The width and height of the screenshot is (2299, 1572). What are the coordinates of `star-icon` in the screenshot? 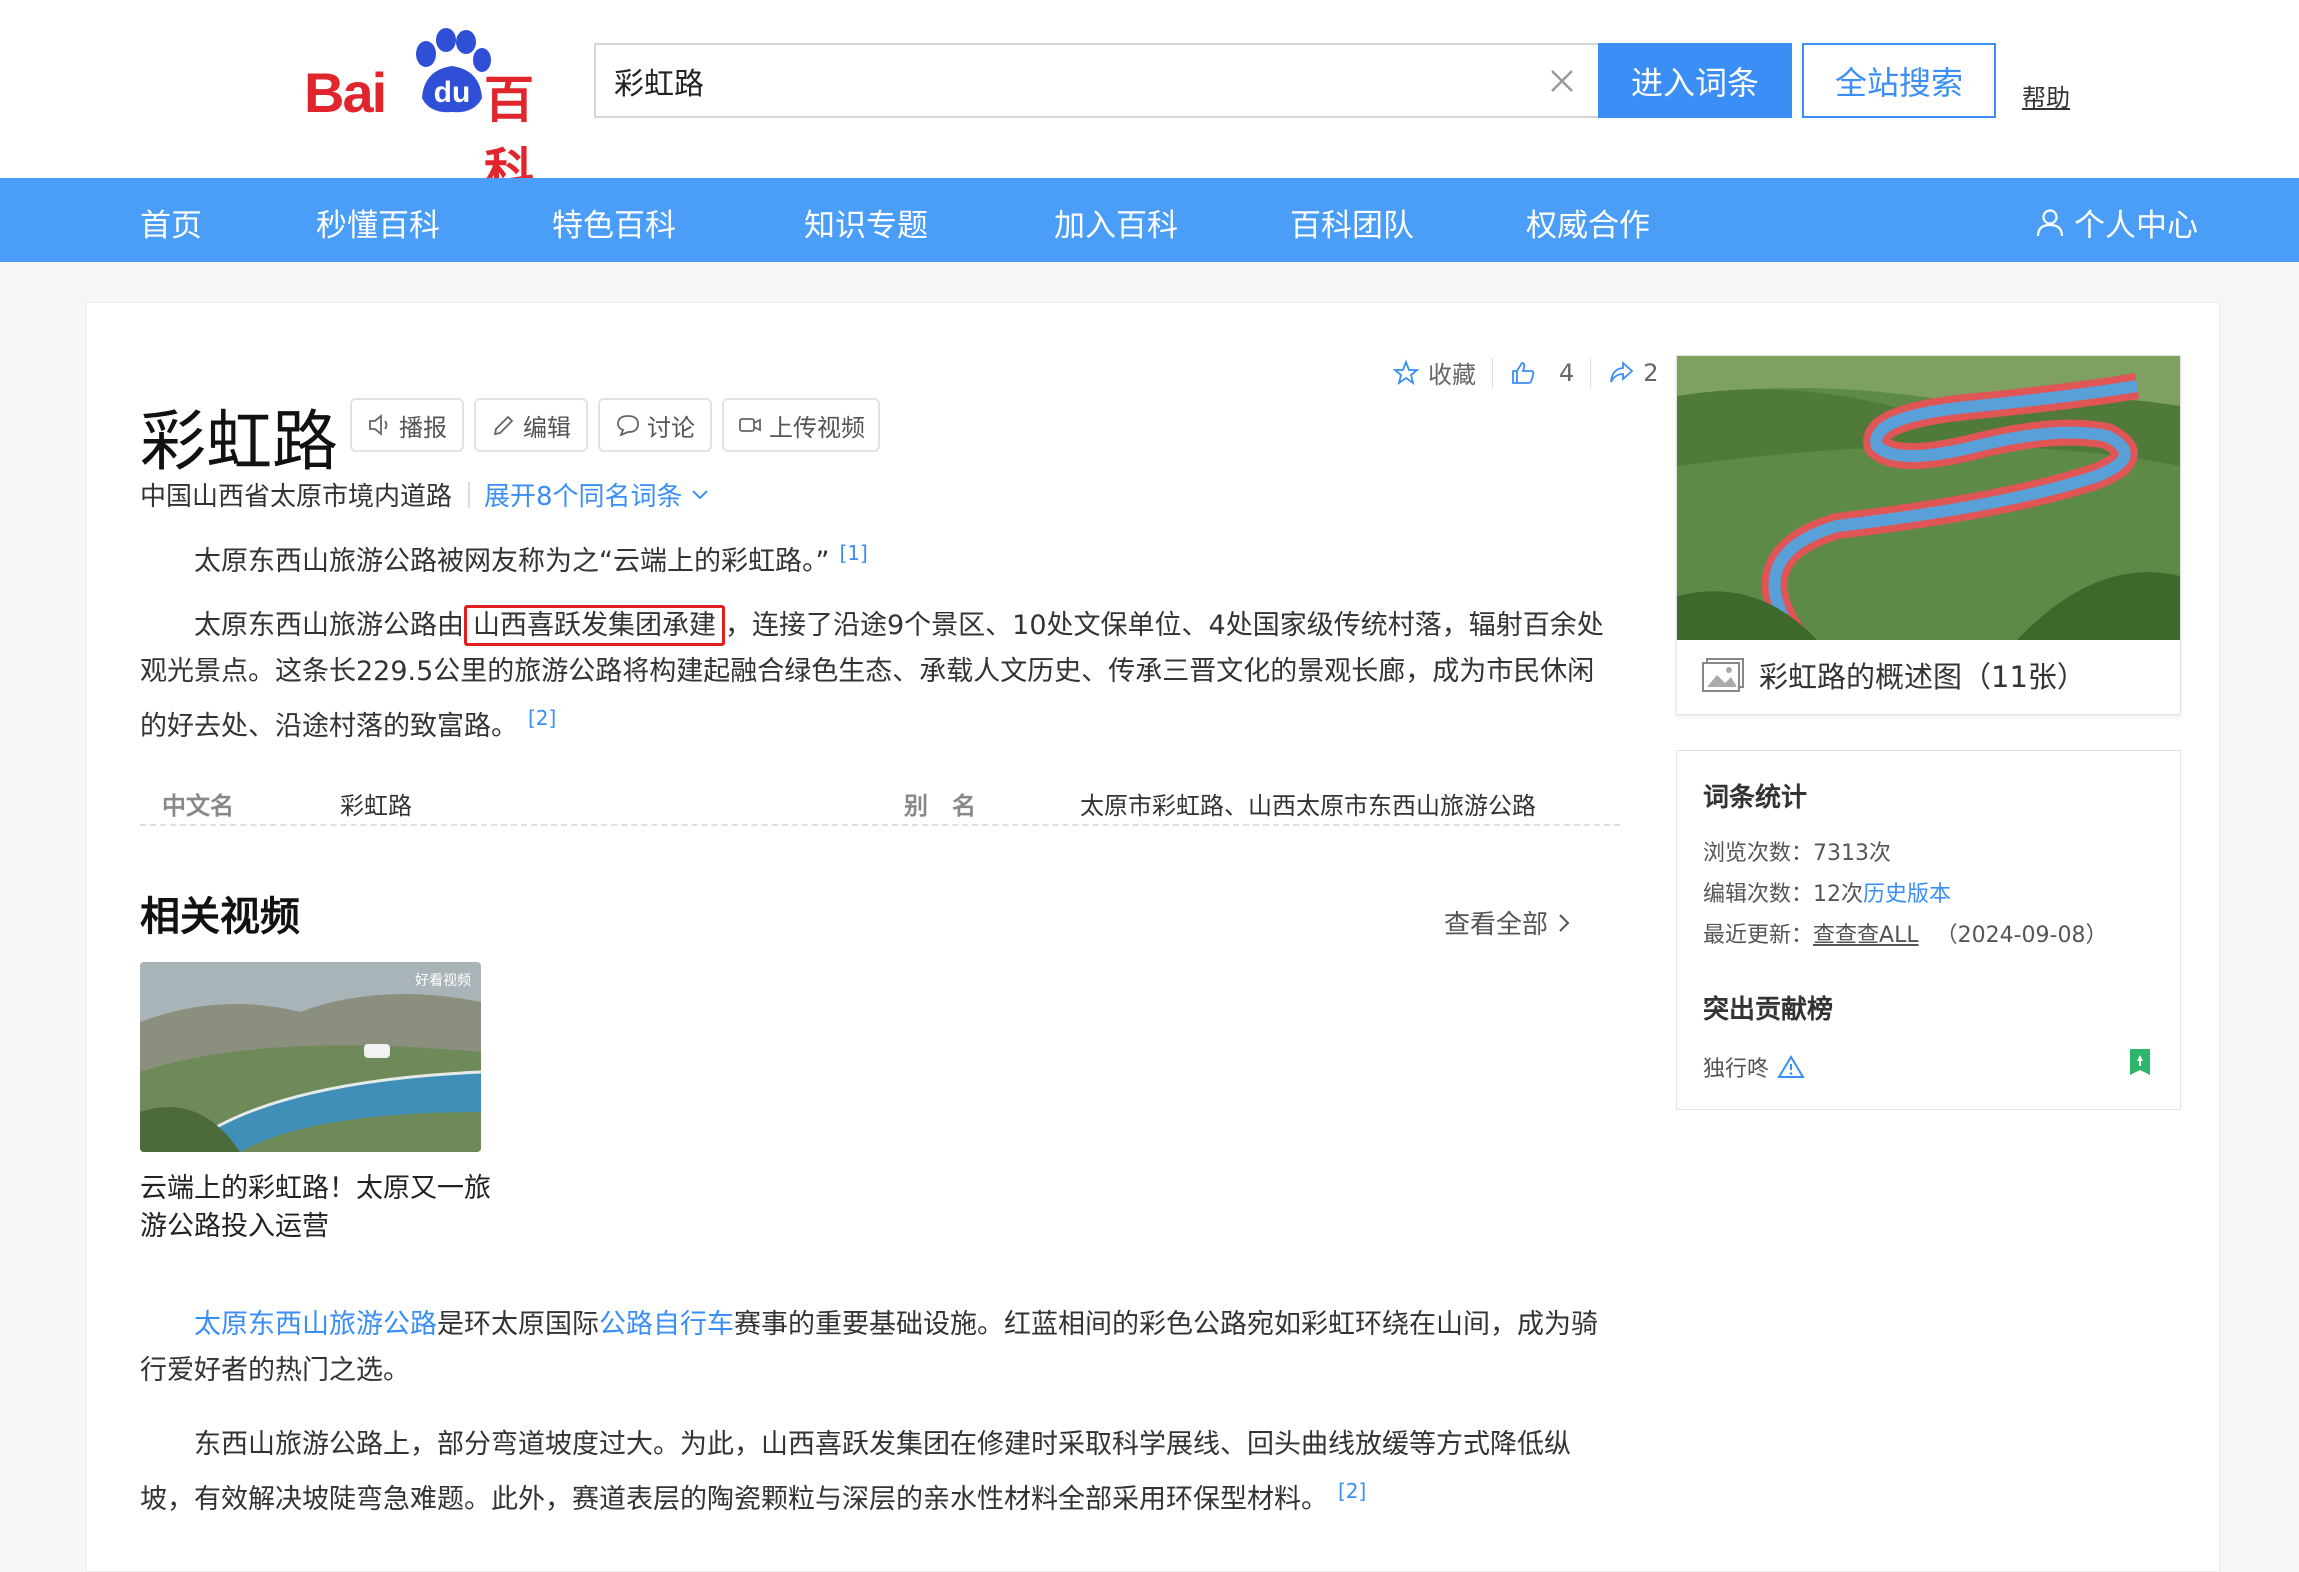 It's located at (1406, 371).